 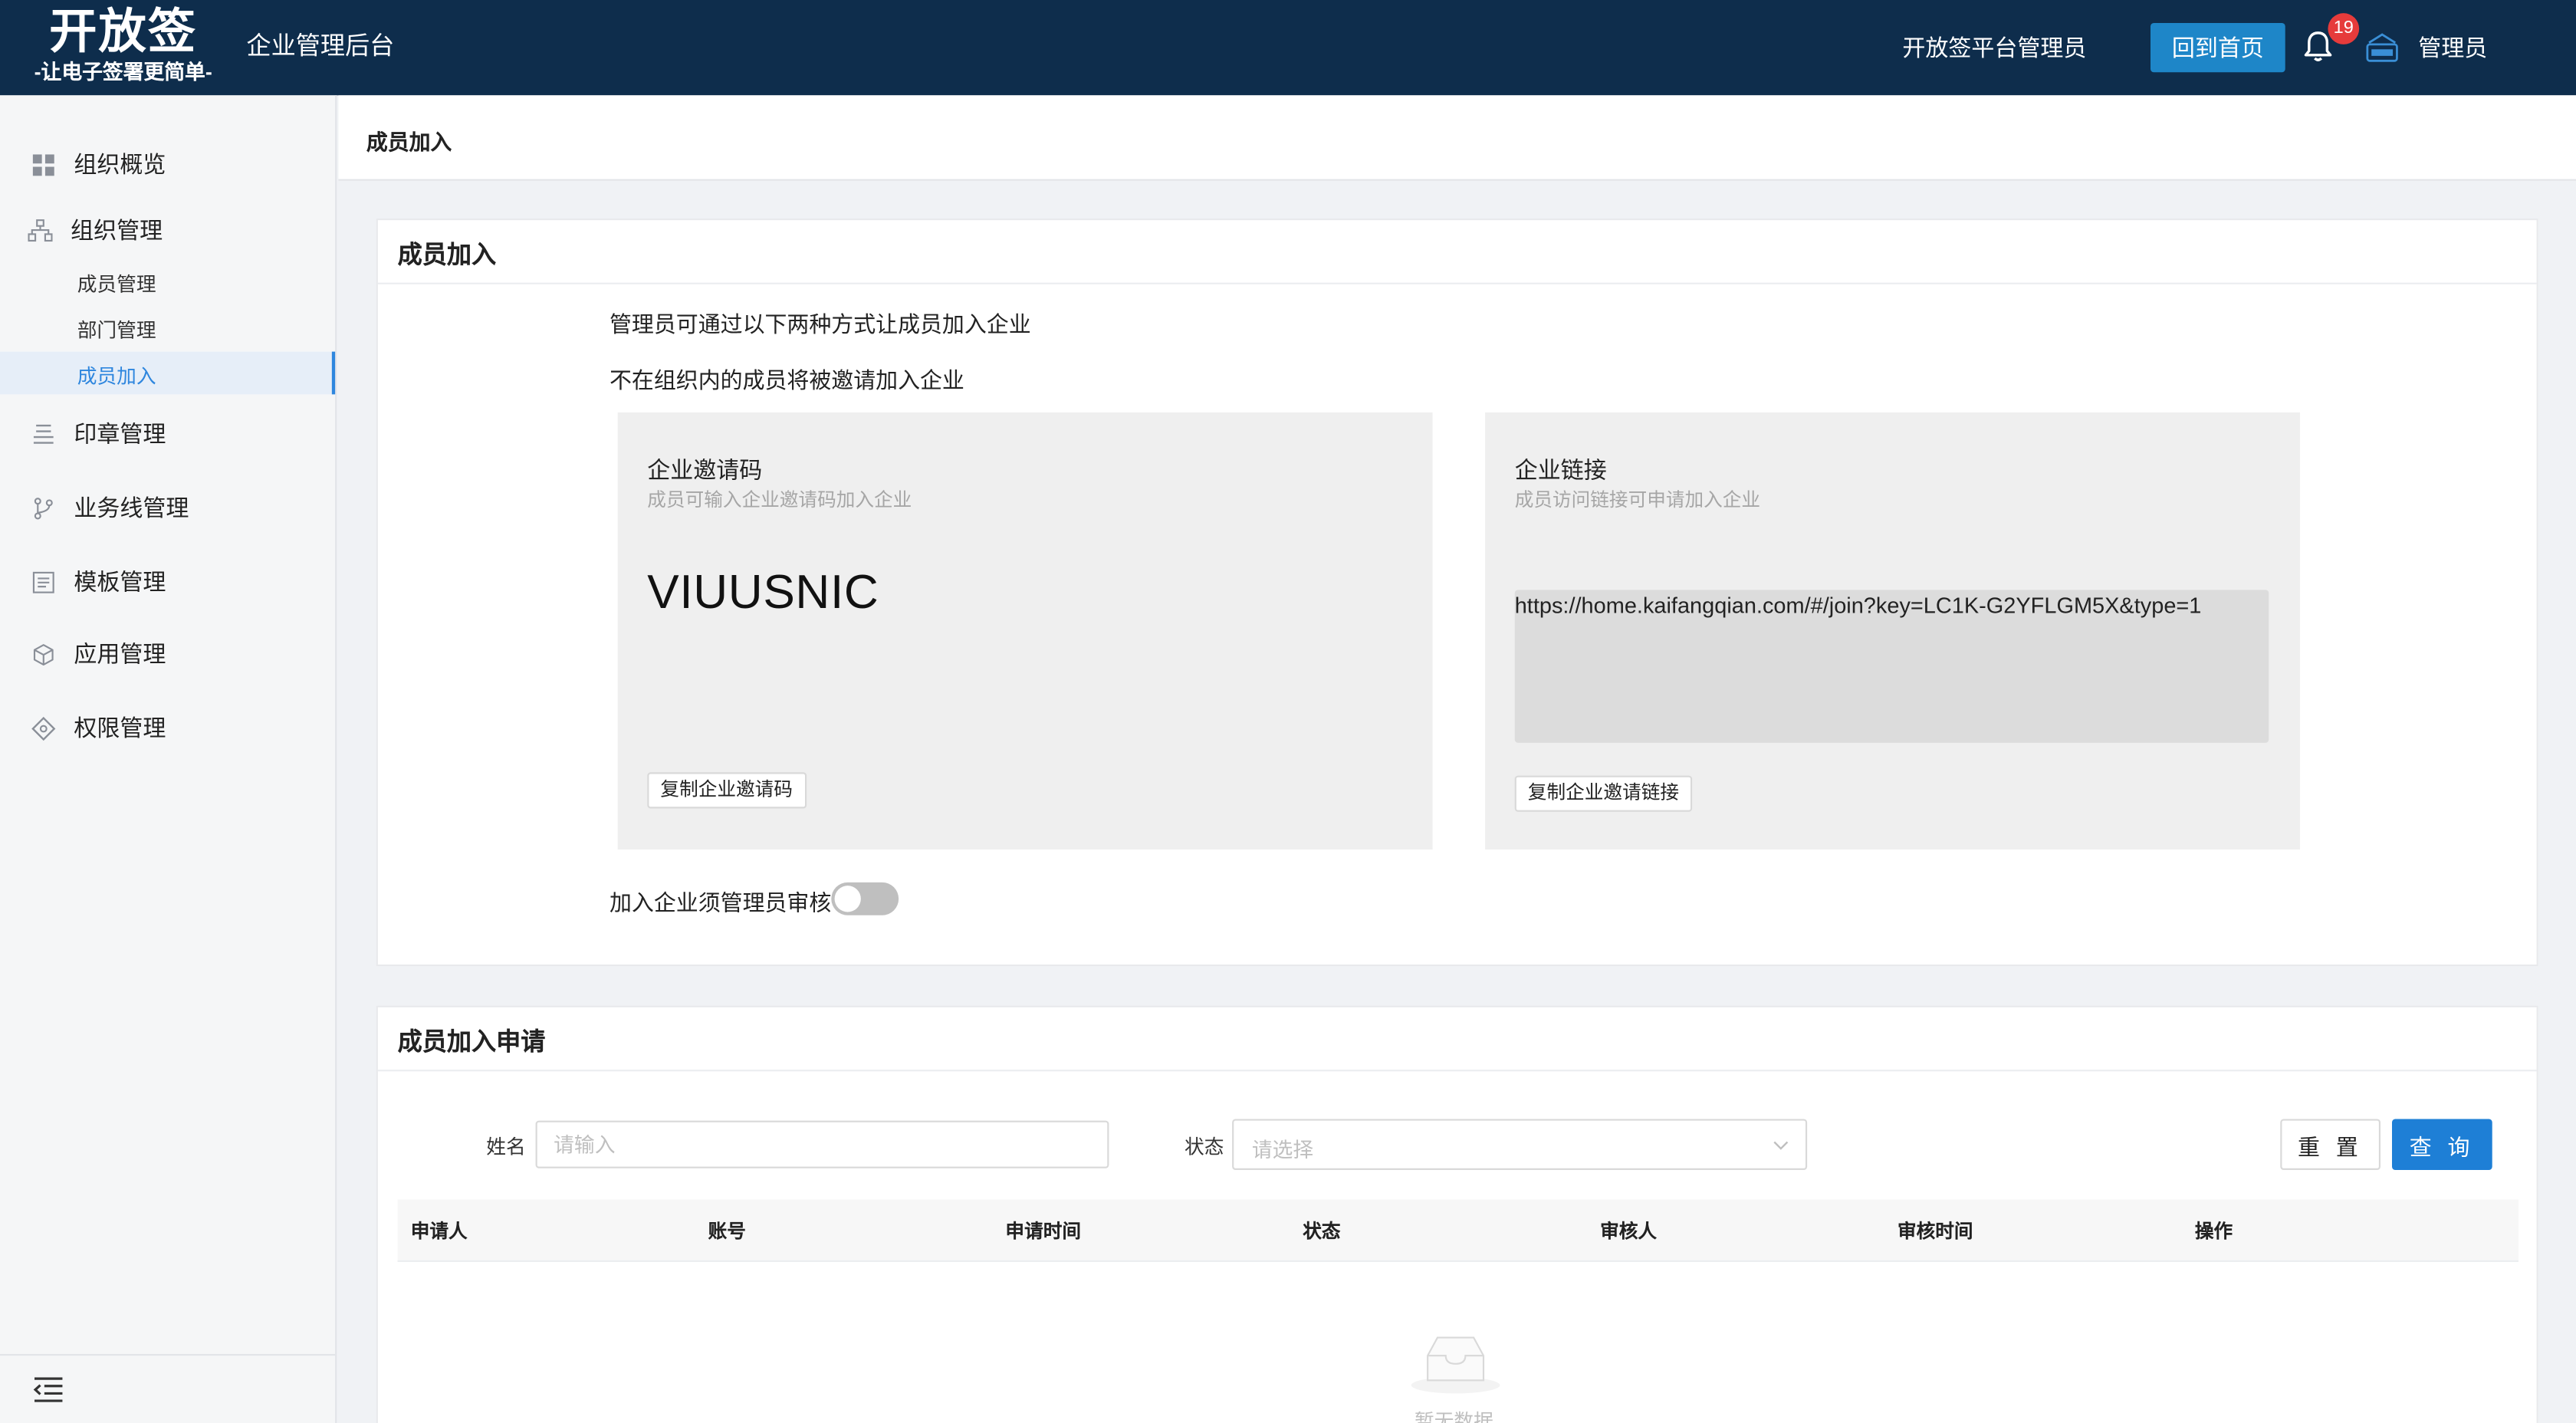 I want to click on sidebar-item-app-management: 应用管理, so click(x=167, y=654).